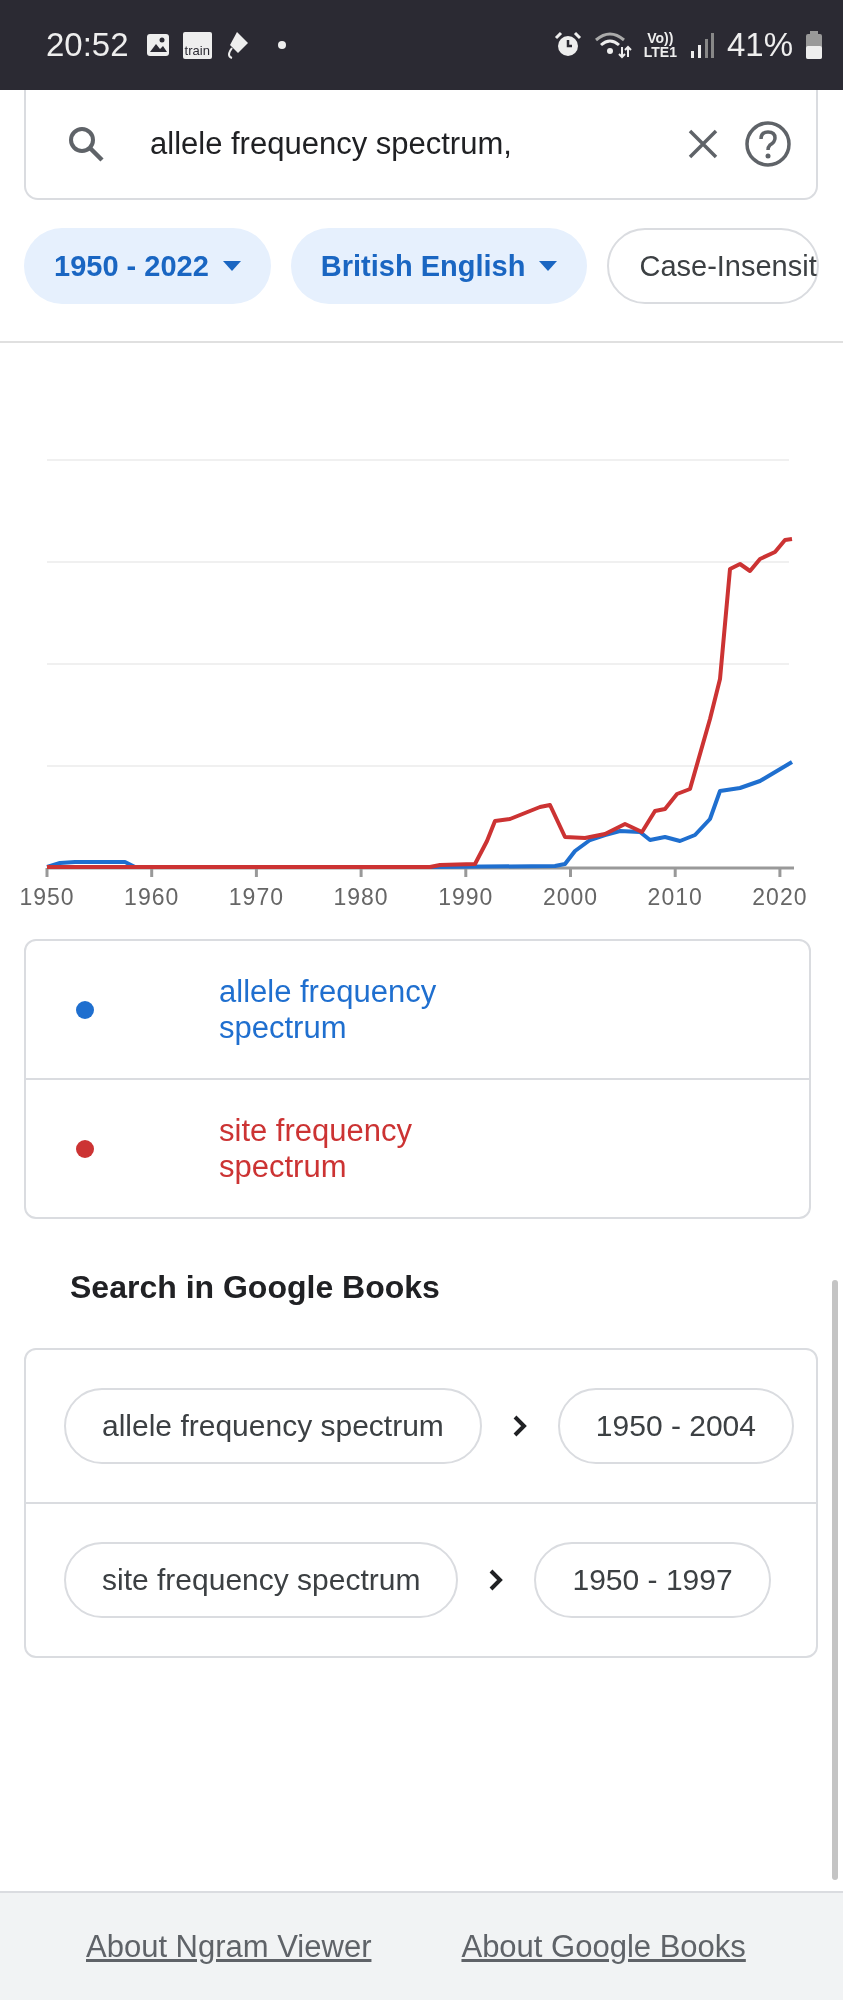  Describe the element at coordinates (87, 45) in the screenshot. I see `clock-time: 20:52` at that location.